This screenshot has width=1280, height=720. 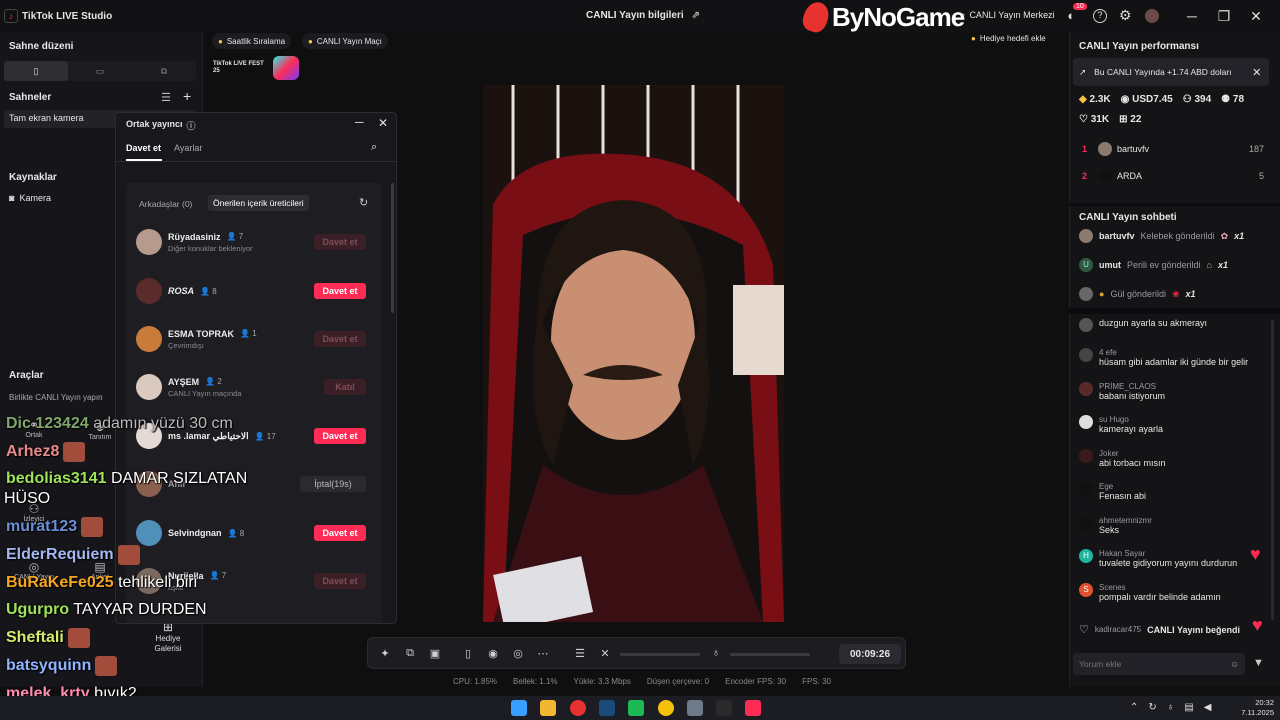 I want to click on effects-icon: ⧉, so click(x=410, y=653).